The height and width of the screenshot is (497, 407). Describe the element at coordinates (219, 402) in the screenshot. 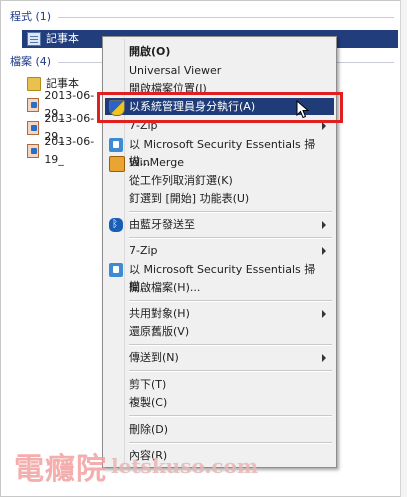

I see `menu-item-copy: 複製(C)` at that location.